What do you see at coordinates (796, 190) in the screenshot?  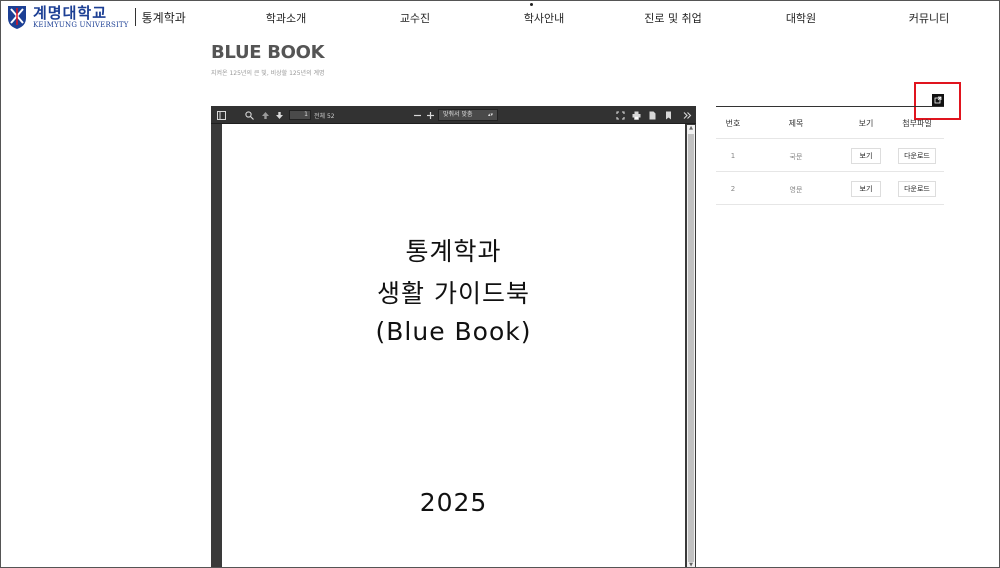 I see `row-title: 영문` at bounding box center [796, 190].